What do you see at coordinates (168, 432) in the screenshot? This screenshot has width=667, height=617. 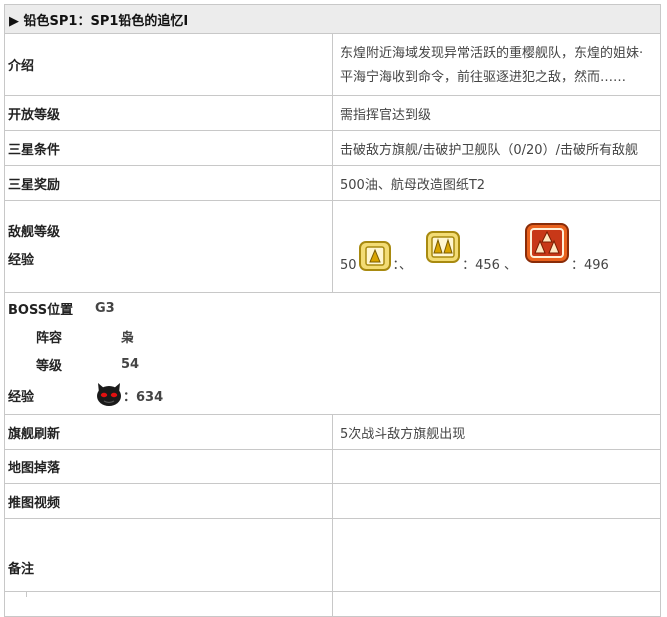 I see `flagship-label: 旗舰刷新` at bounding box center [168, 432].